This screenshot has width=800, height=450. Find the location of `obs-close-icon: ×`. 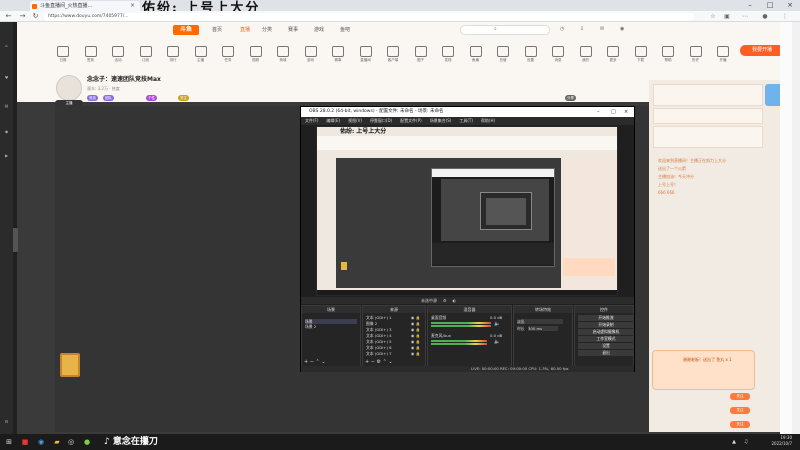

obs-close-icon: × is located at coordinates (626, 112).